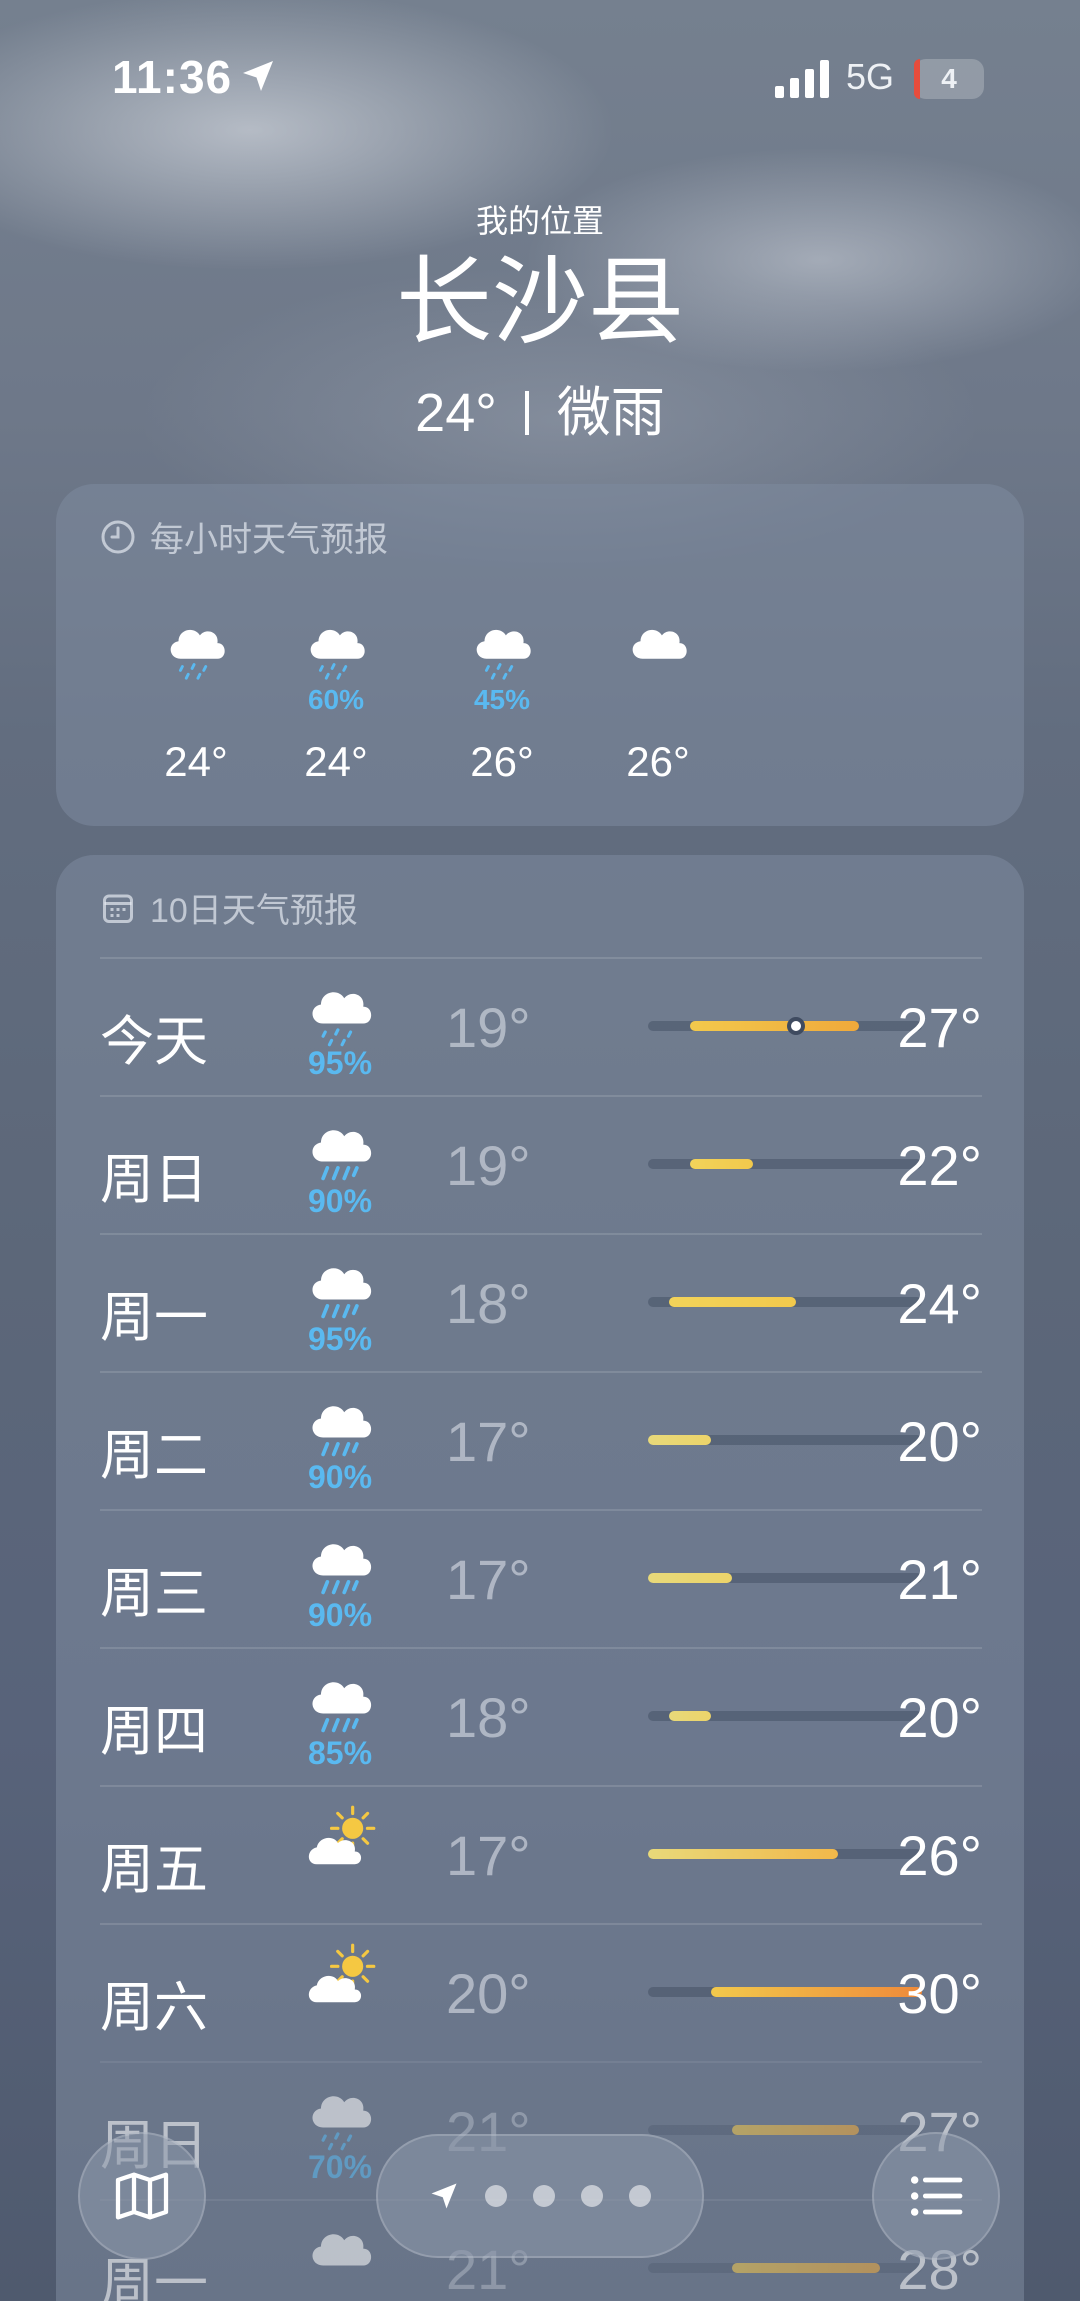 The height and width of the screenshot is (2301, 1080). What do you see at coordinates (870, 76) in the screenshot?
I see `network-type: 5G` at bounding box center [870, 76].